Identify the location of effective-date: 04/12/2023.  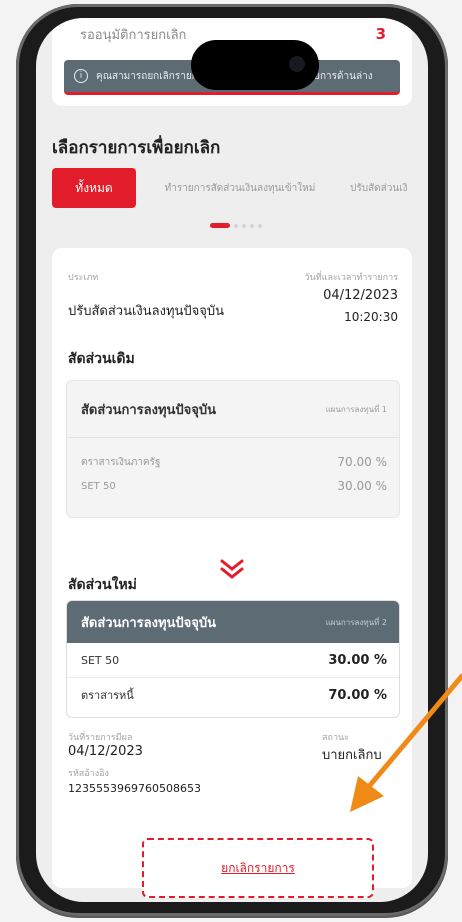
(105, 751).